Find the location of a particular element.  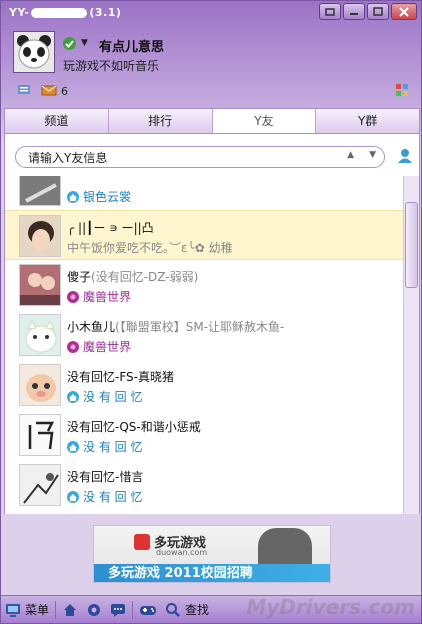

ad-person-image is located at coordinates (285, 546).